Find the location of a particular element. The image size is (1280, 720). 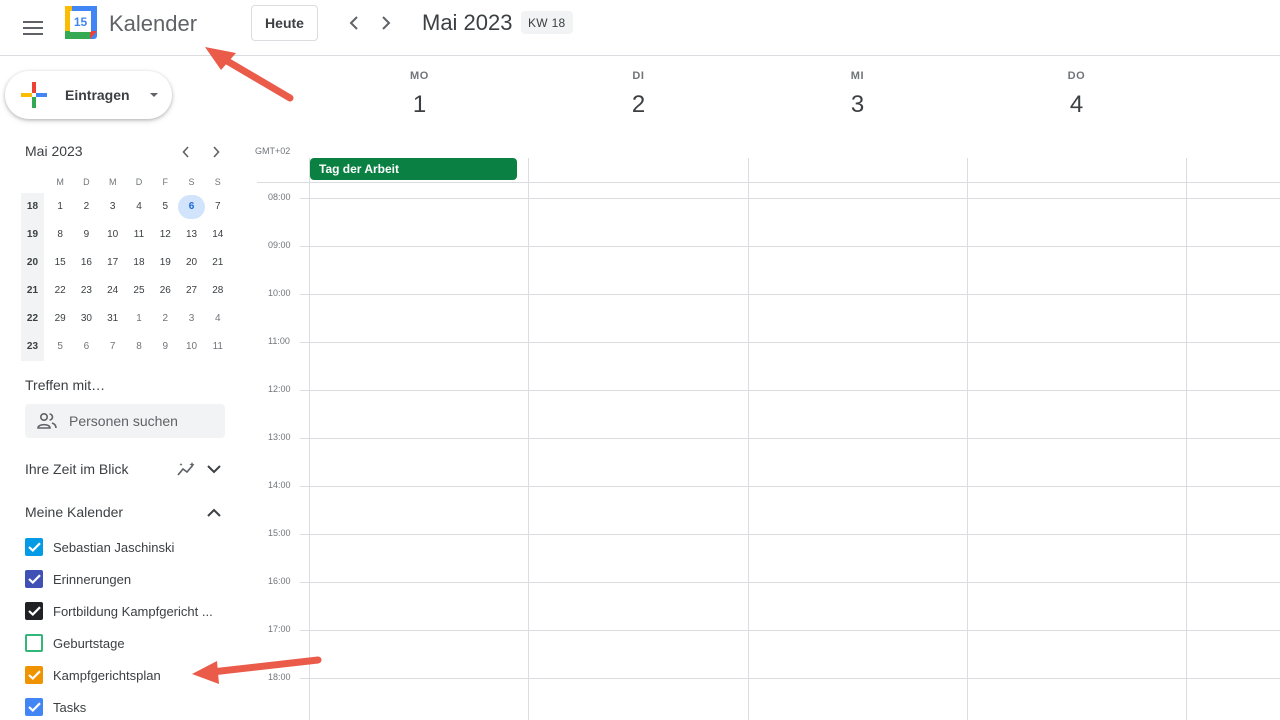

calendar-item: Kampfgerichtsplan is located at coordinates (130, 675).